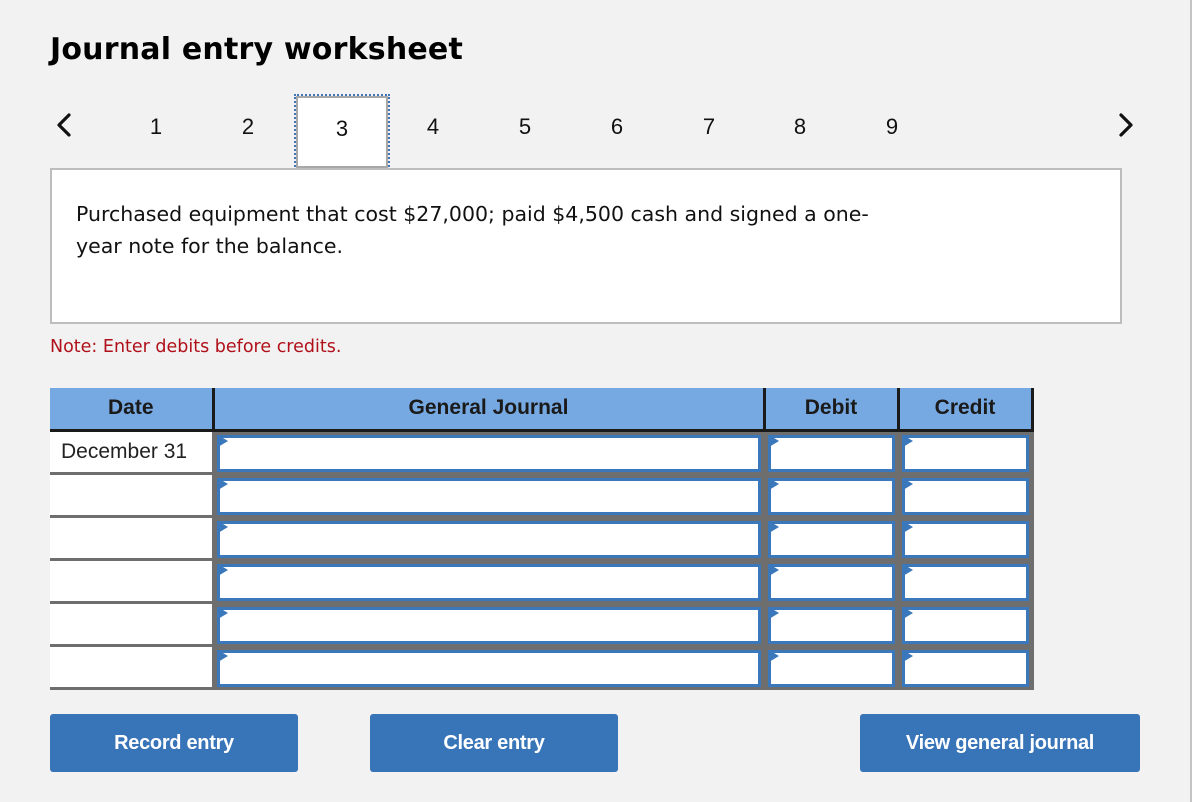 The width and height of the screenshot is (1192, 802). Describe the element at coordinates (832, 410) in the screenshot. I see `header-debit: Debit` at that location.